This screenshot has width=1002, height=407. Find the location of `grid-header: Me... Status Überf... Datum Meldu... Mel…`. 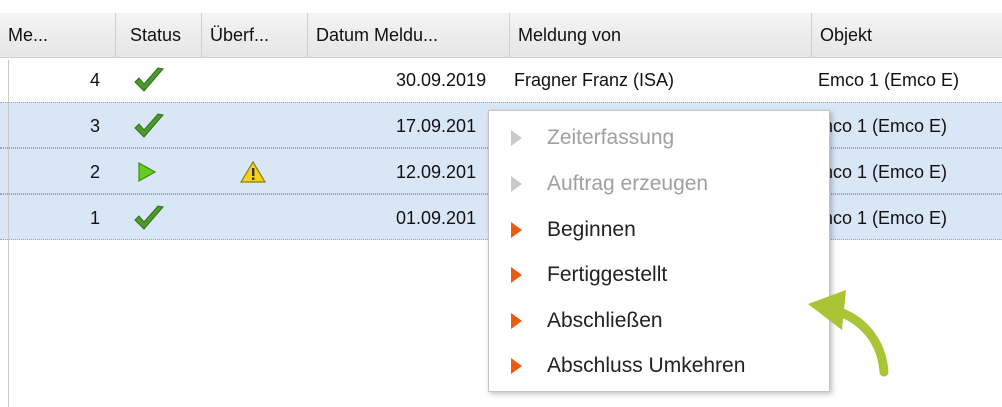

grid-header: Me... Status Überf... Datum Meldu... Mel… is located at coordinates (501, 35).